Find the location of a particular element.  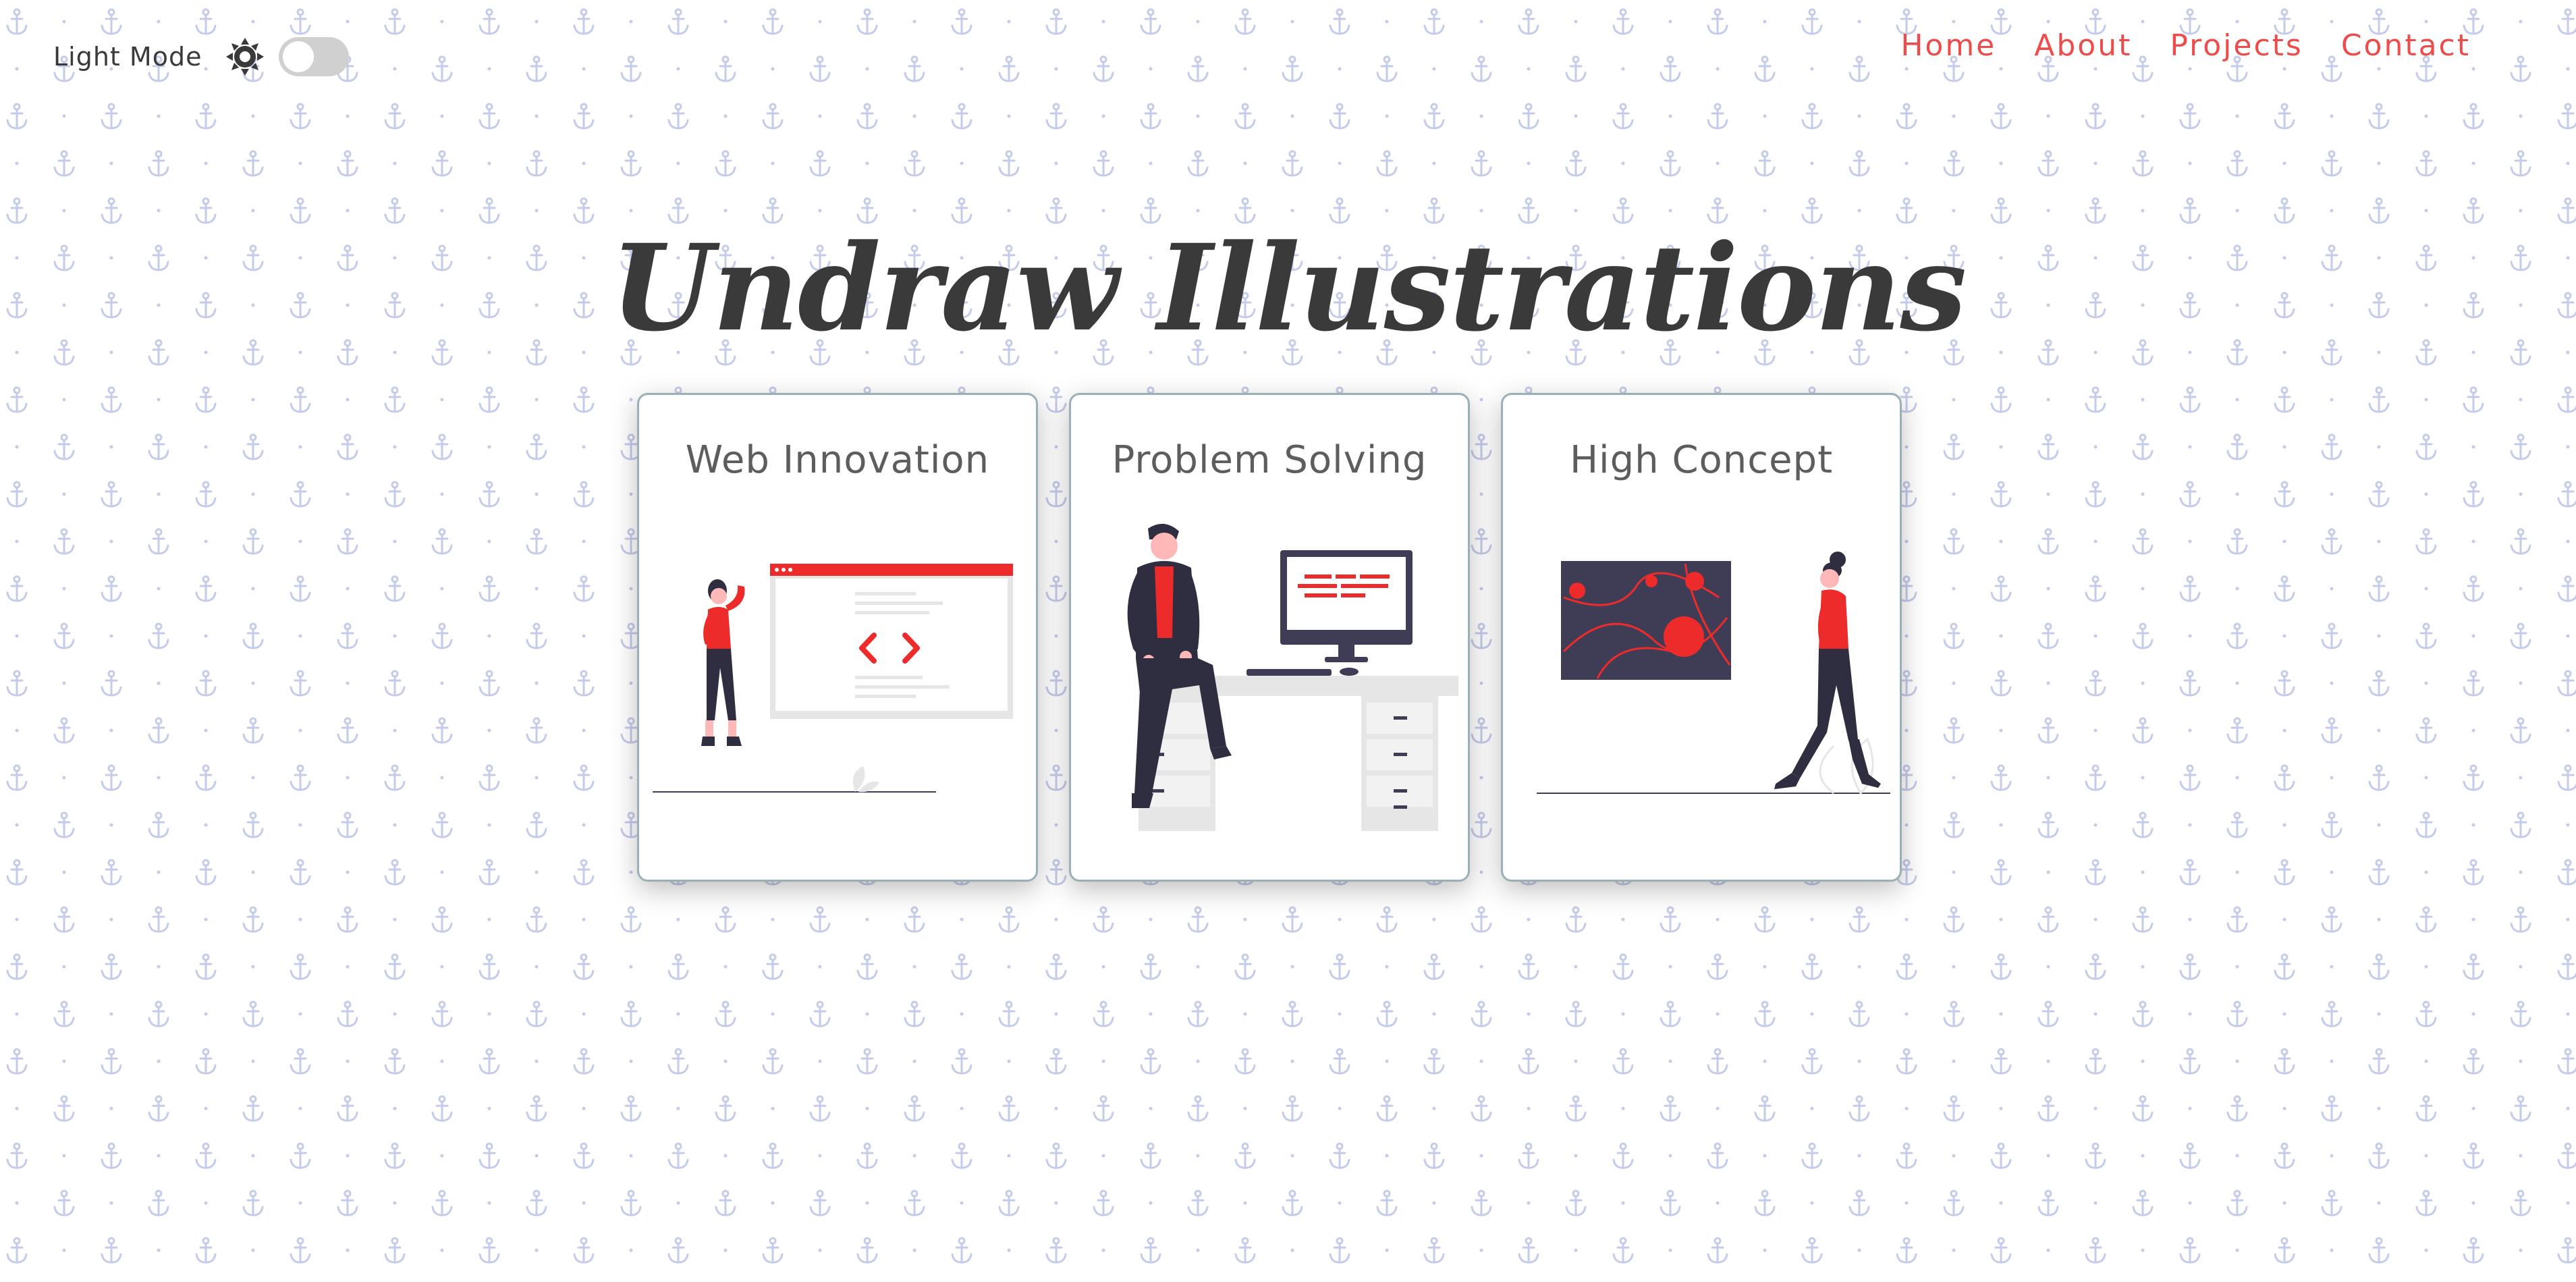

main-nav: Home About Projects Contact is located at coordinates (2185, 45).